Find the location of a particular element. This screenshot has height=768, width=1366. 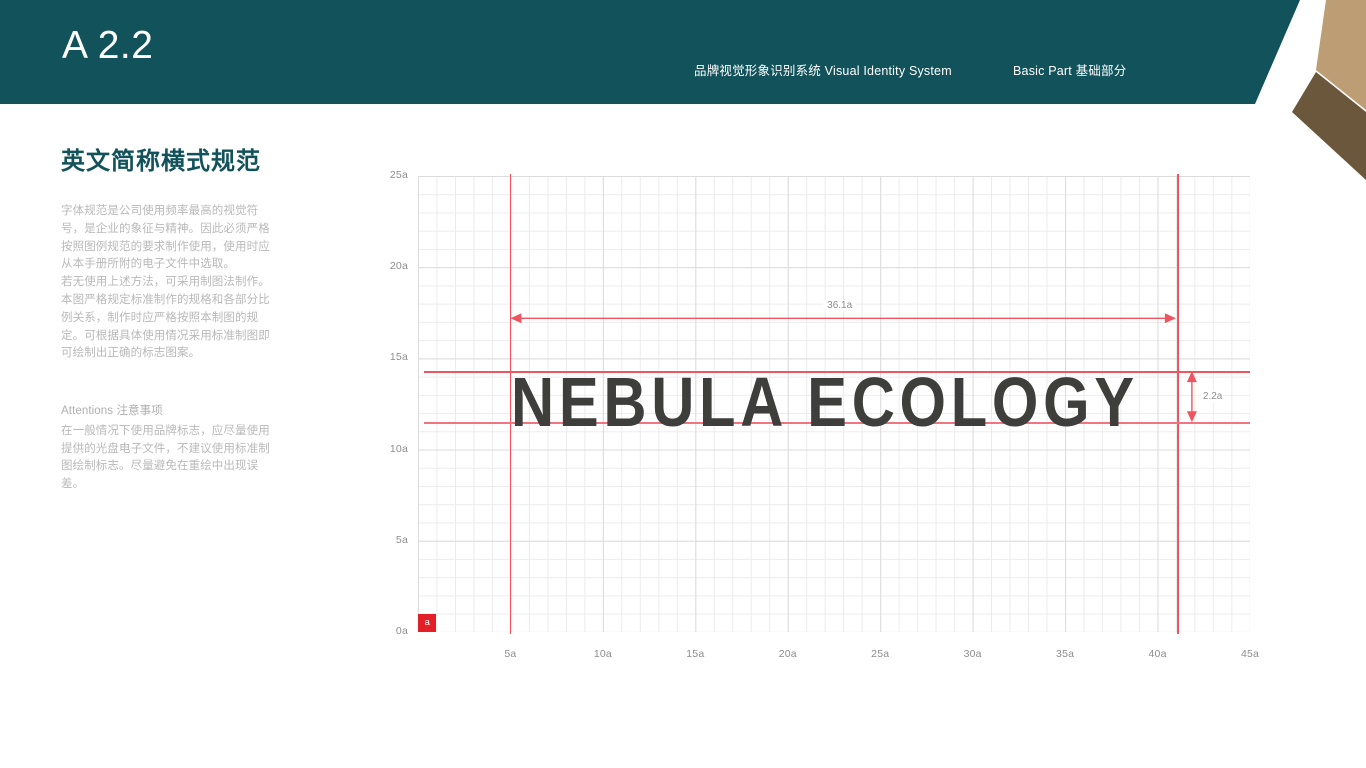

x-axis-tick-40a: 40a is located at coordinates (1157, 654).